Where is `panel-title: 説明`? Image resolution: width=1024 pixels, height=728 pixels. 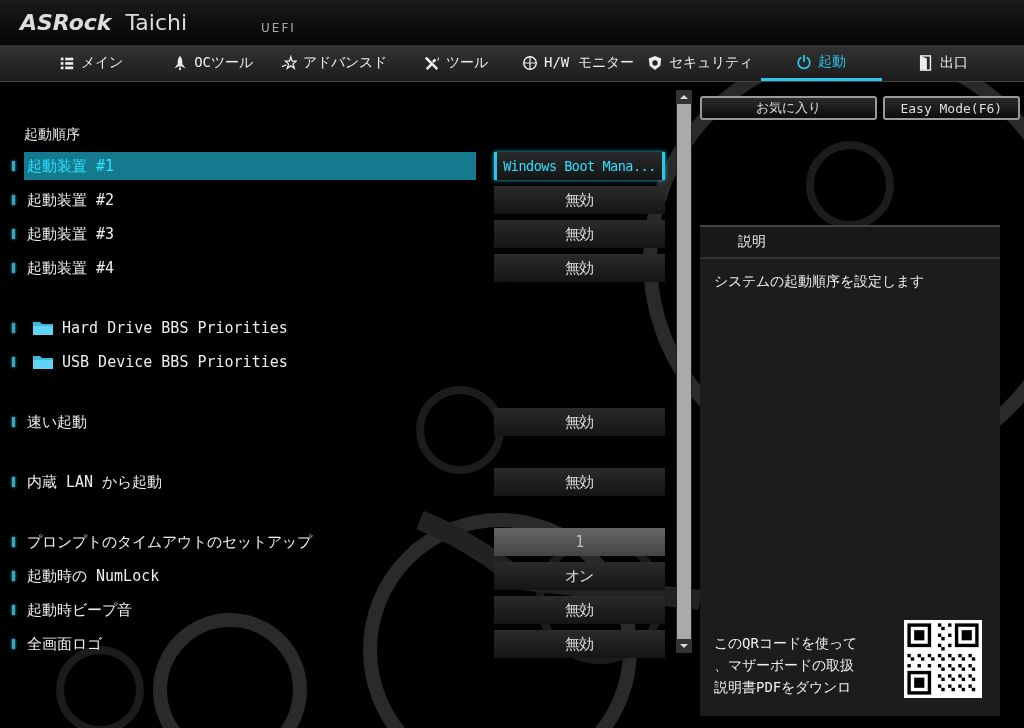 panel-title: 説明 is located at coordinates (850, 243).